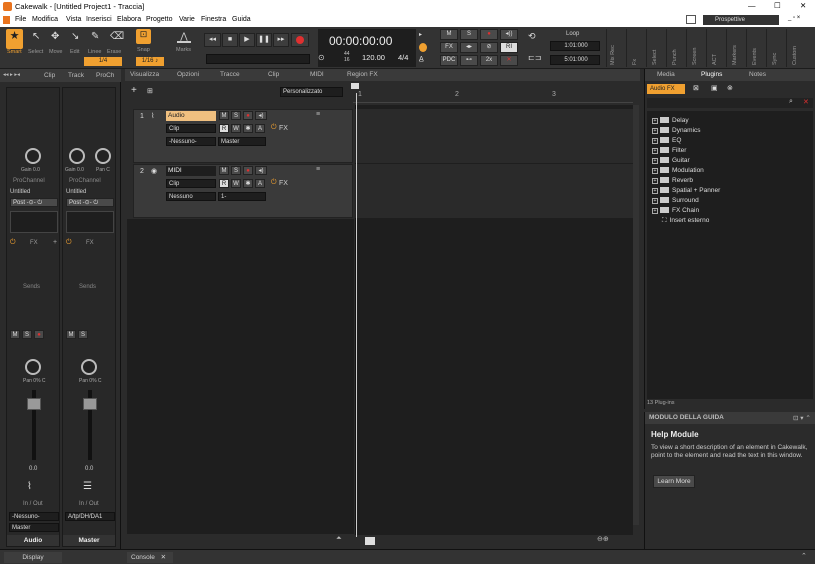  I want to click on track-a-button: A, so click(260, 128).